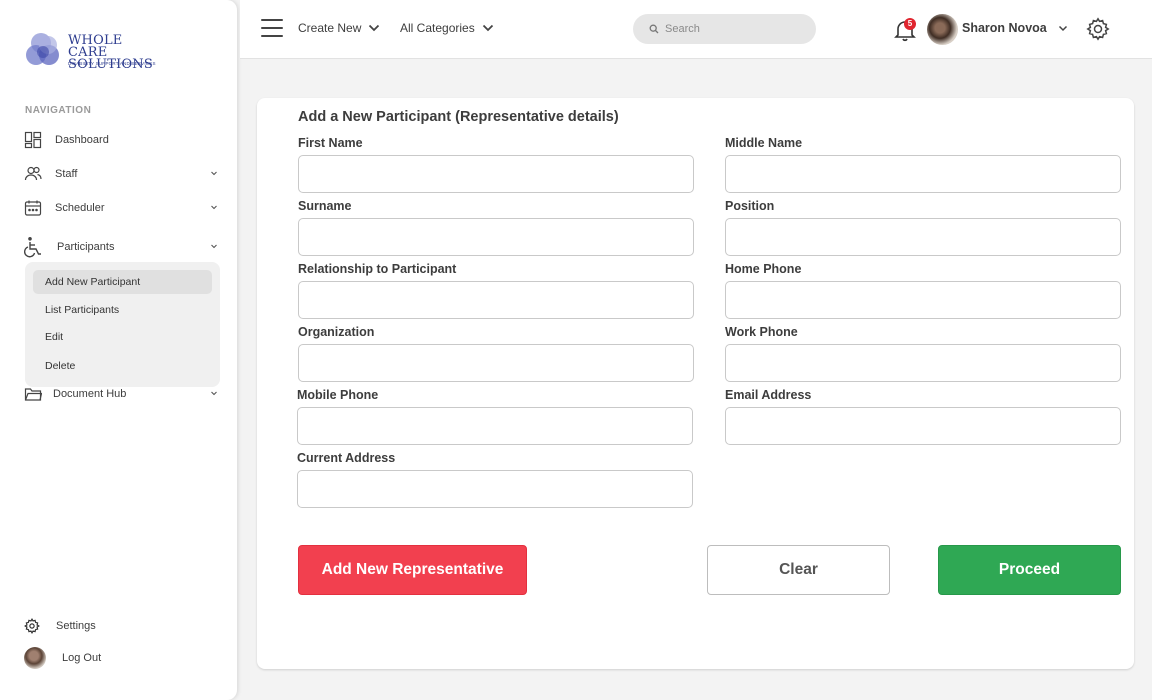  Describe the element at coordinates (122, 282) in the screenshot. I see `submenu-item-add-new-participant: Add New Participant` at that location.